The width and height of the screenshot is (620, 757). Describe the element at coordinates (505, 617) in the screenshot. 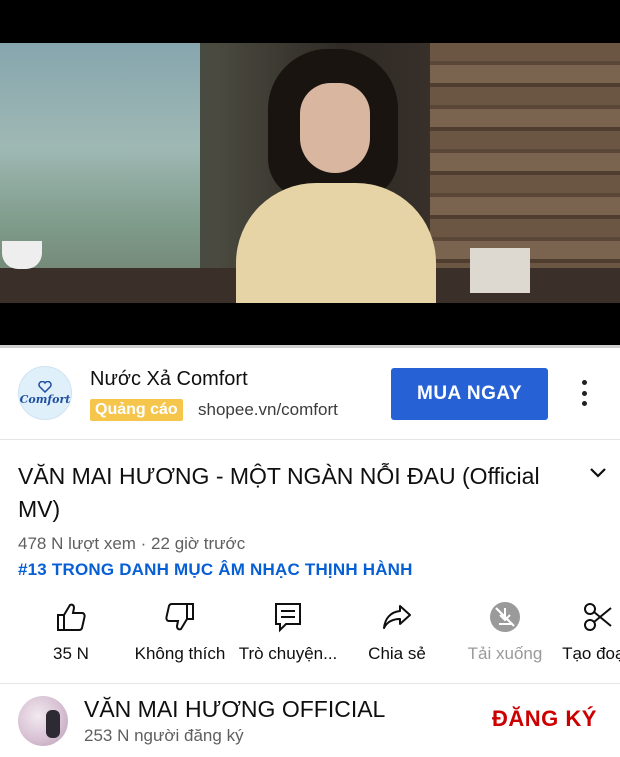

I see `download-off-icon` at that location.